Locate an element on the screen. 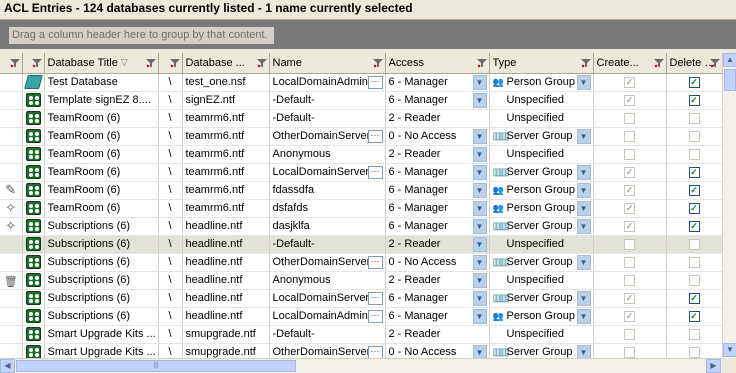  name-cell: Anonymous is located at coordinates (327, 154).